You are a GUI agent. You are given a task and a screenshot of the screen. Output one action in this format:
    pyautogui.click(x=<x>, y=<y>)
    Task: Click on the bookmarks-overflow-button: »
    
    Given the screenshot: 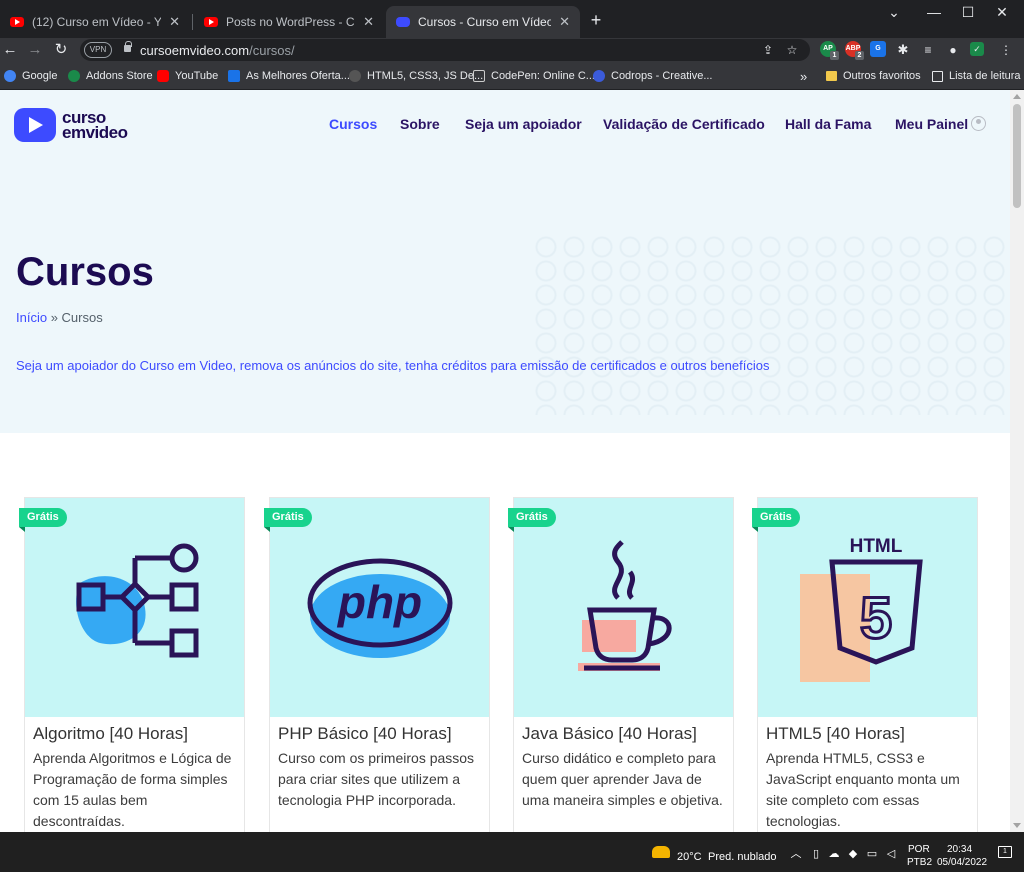 What is the action you would take?
    pyautogui.click(x=803, y=76)
    